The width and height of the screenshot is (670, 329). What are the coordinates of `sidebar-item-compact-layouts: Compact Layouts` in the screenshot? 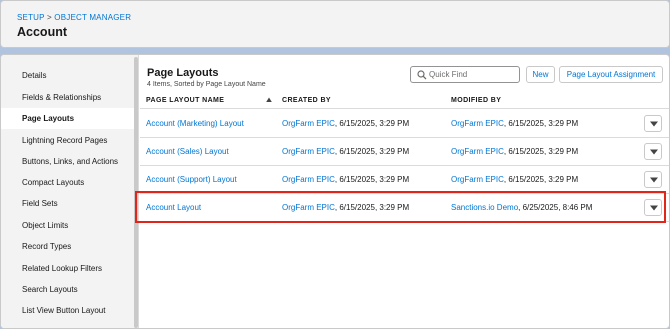 It's located at (67, 182).